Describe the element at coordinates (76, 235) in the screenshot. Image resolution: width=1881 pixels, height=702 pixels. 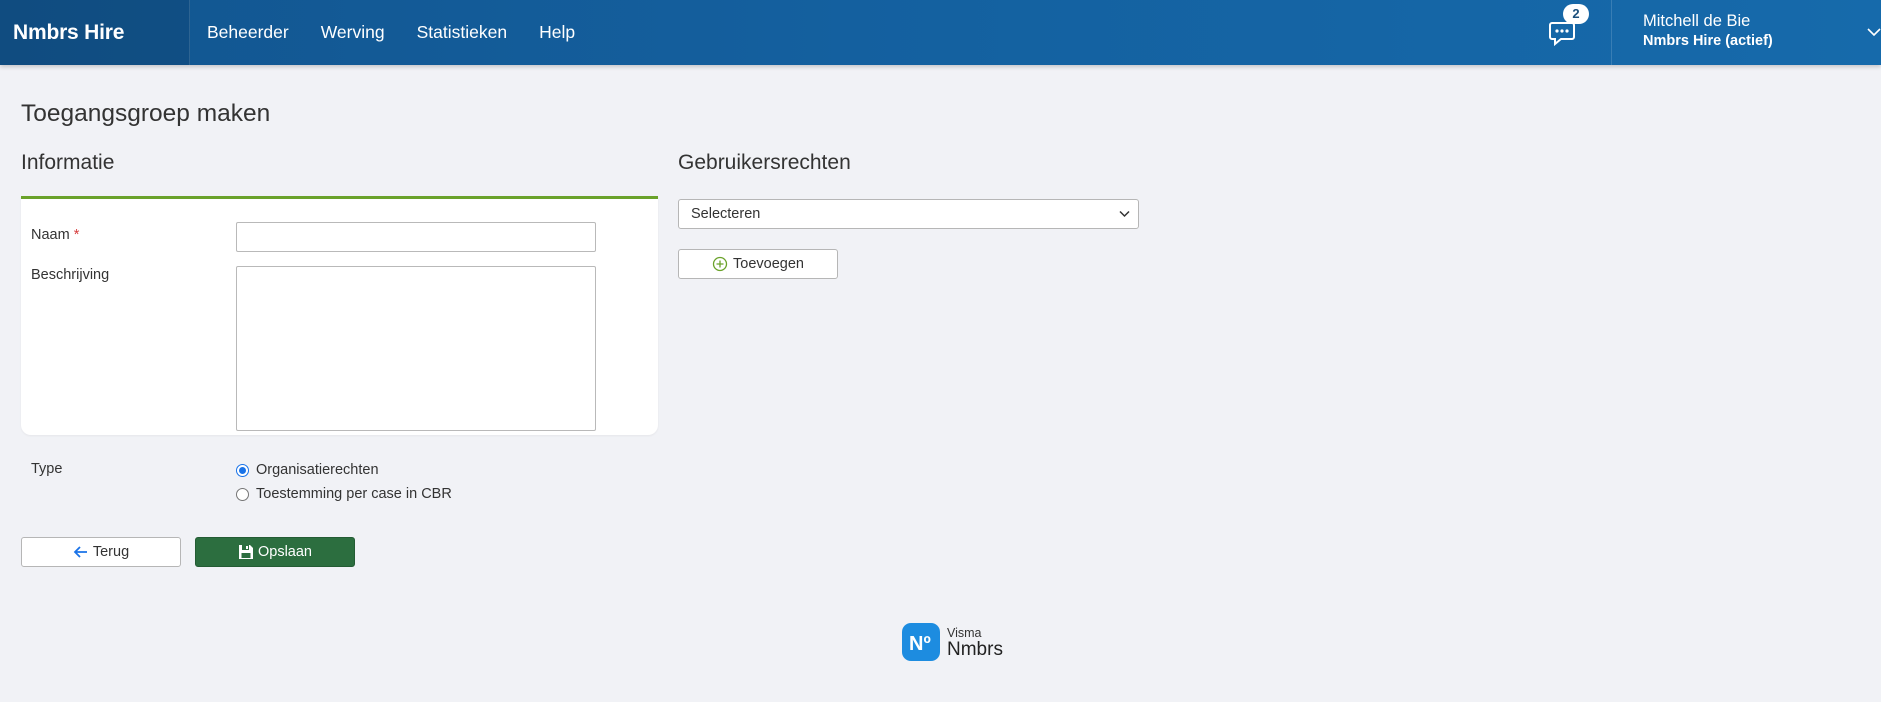
I see `required-mark: *` at that location.